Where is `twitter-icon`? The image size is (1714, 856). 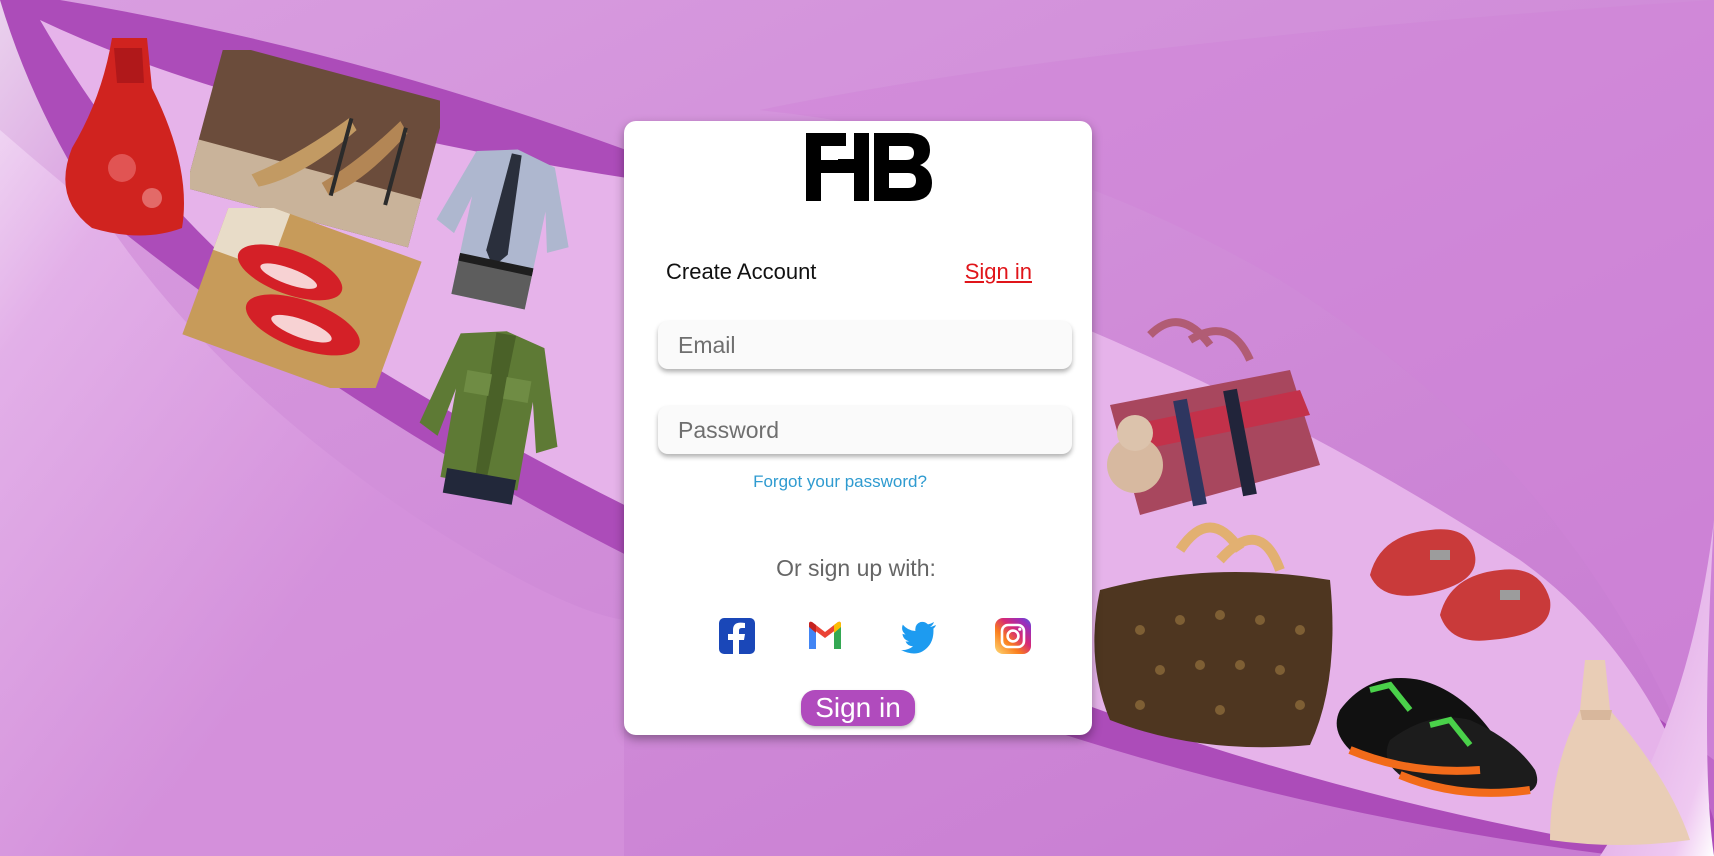 twitter-icon is located at coordinates (919, 636).